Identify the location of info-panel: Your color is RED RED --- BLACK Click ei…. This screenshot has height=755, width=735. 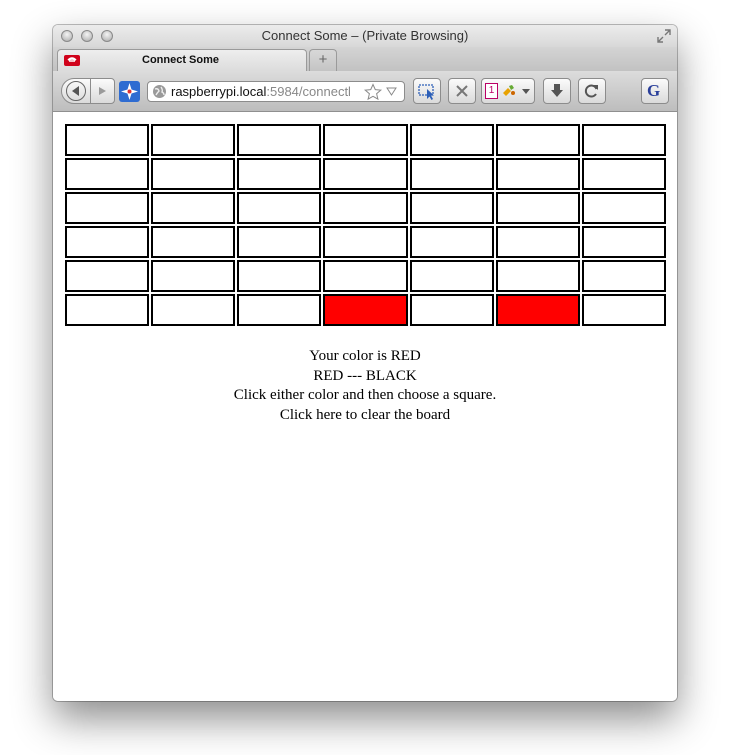
(365, 386).